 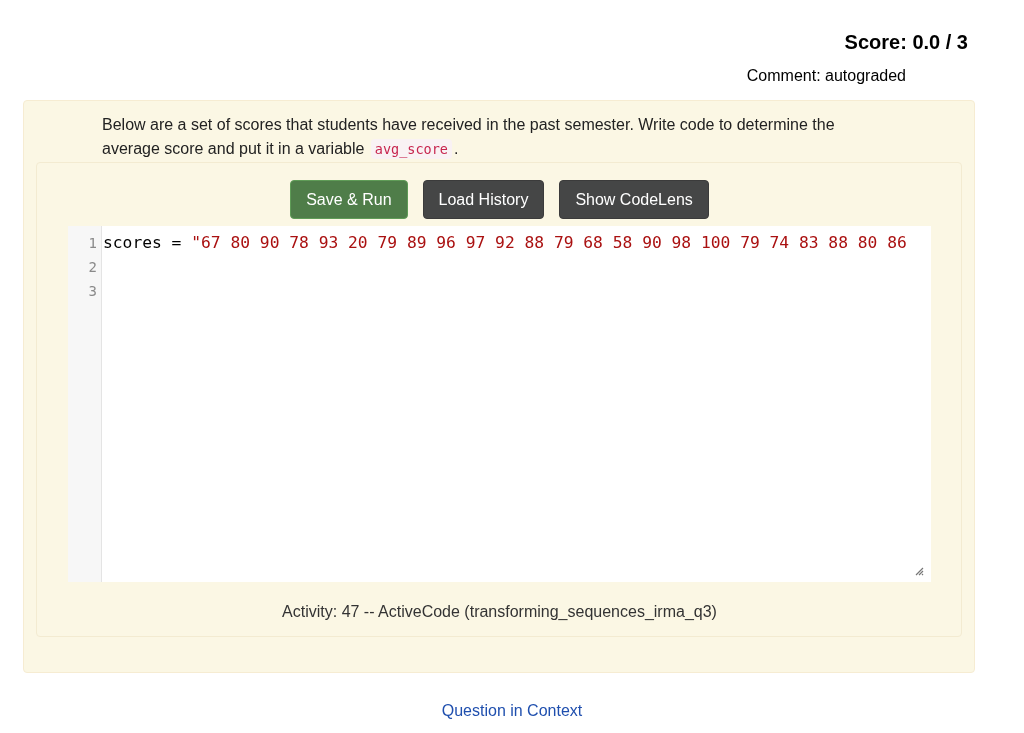 What do you see at coordinates (826, 76) in the screenshot?
I see `comment-text: Comment: autograded` at bounding box center [826, 76].